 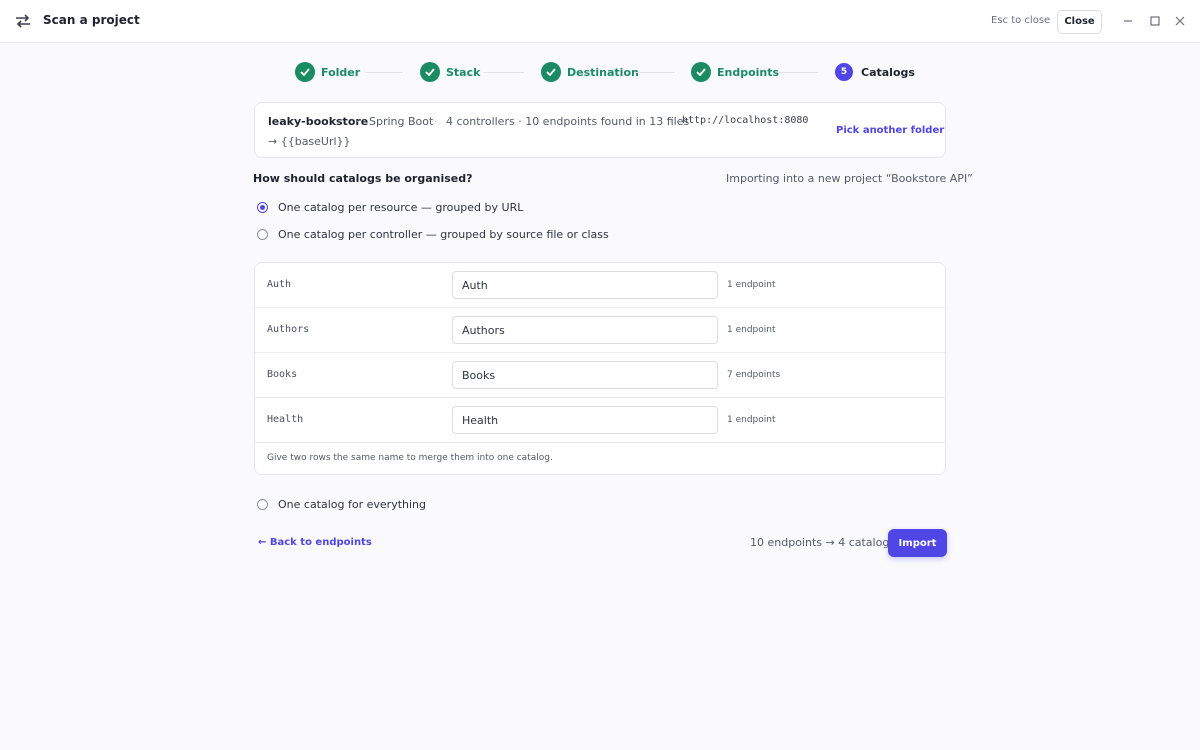 I want to click on step-number: 5, so click(x=844, y=72).